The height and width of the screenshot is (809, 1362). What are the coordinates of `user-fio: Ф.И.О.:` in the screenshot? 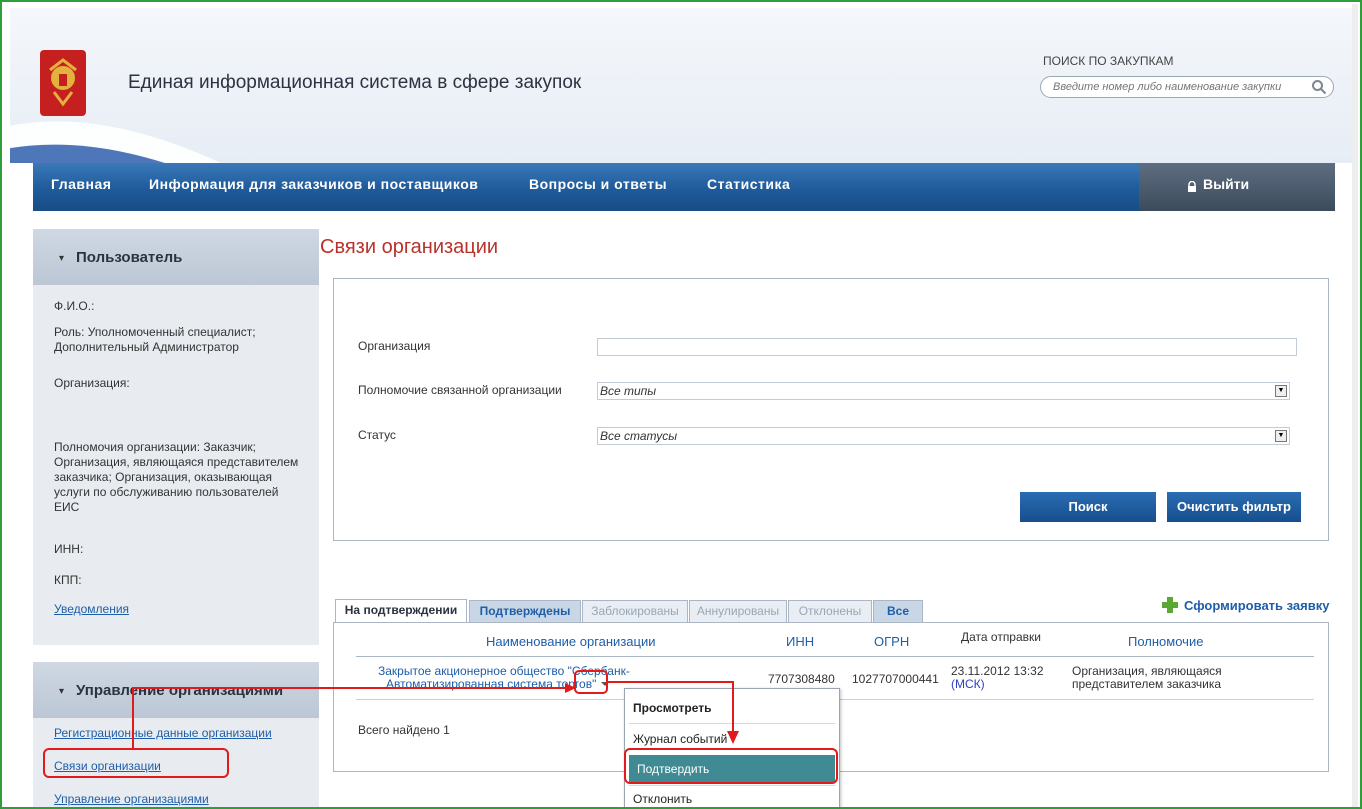 It's located at (74, 306).